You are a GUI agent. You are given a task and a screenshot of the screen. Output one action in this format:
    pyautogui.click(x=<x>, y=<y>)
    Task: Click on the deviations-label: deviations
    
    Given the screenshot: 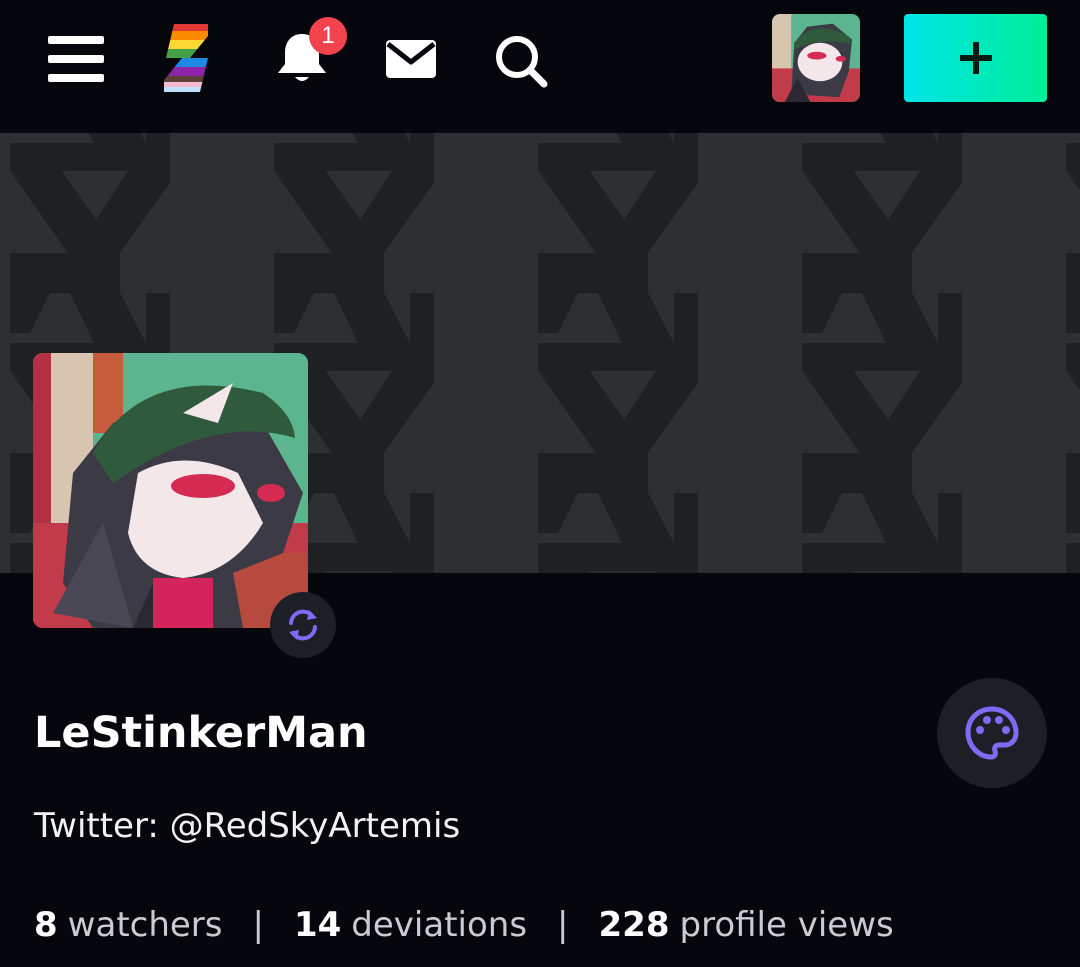 What is the action you would take?
    pyautogui.click(x=439, y=925)
    